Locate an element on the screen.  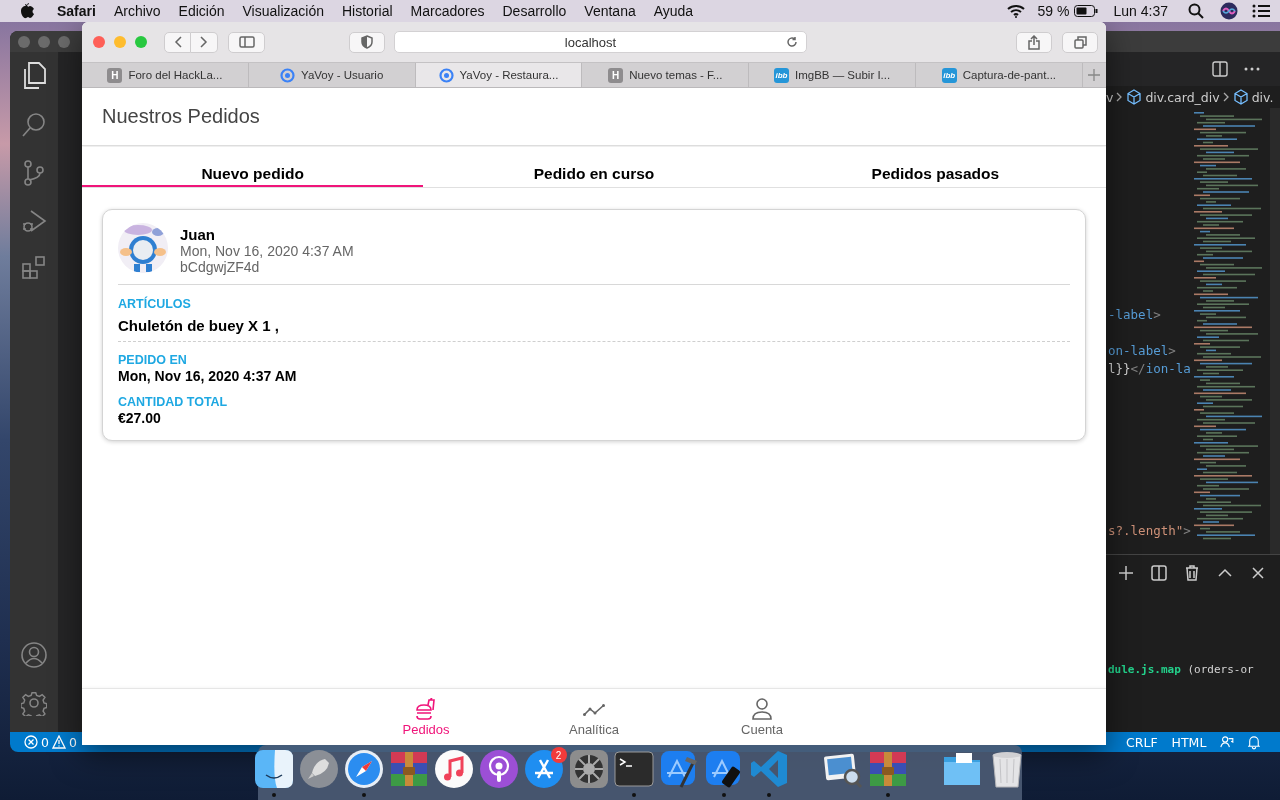
error-count: 0 is located at coordinates (45, 742).